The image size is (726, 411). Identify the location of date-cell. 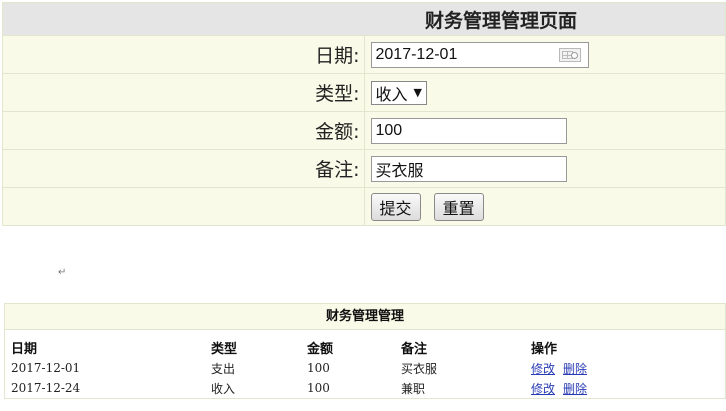
(544, 54).